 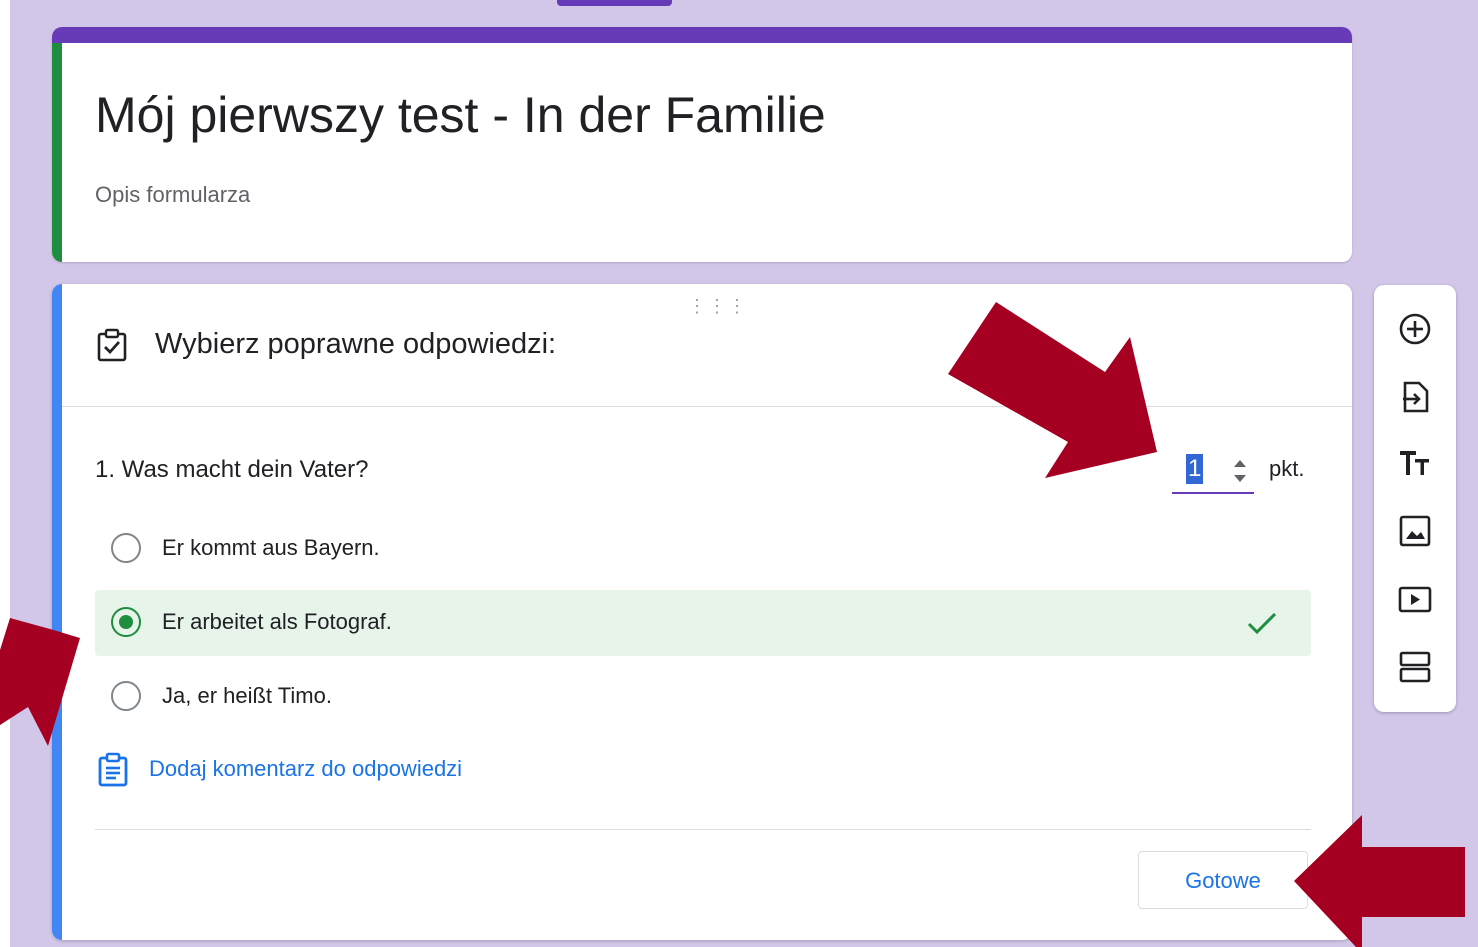 I want to click on add-title-button, so click(x=1415, y=463).